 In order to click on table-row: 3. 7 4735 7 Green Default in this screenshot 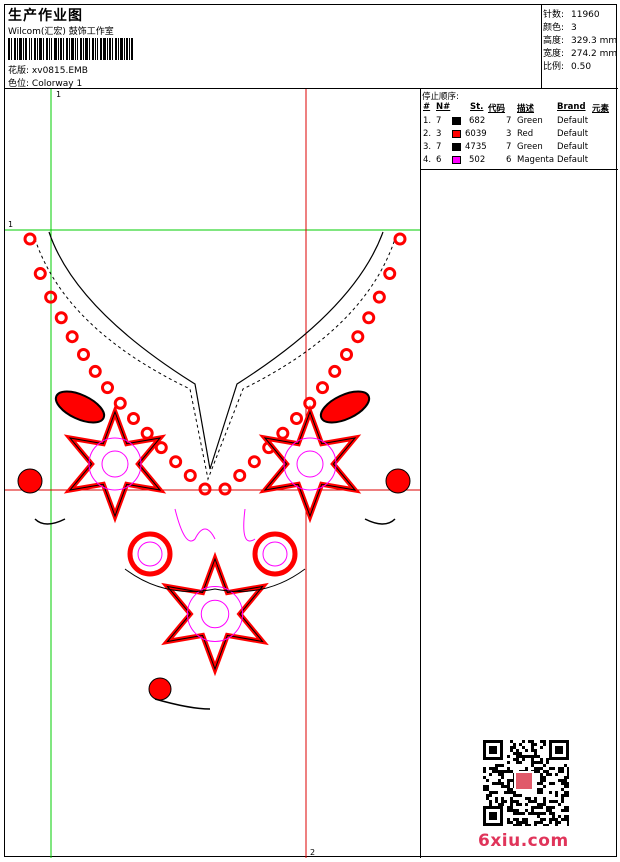, I will do `click(506, 147)`.